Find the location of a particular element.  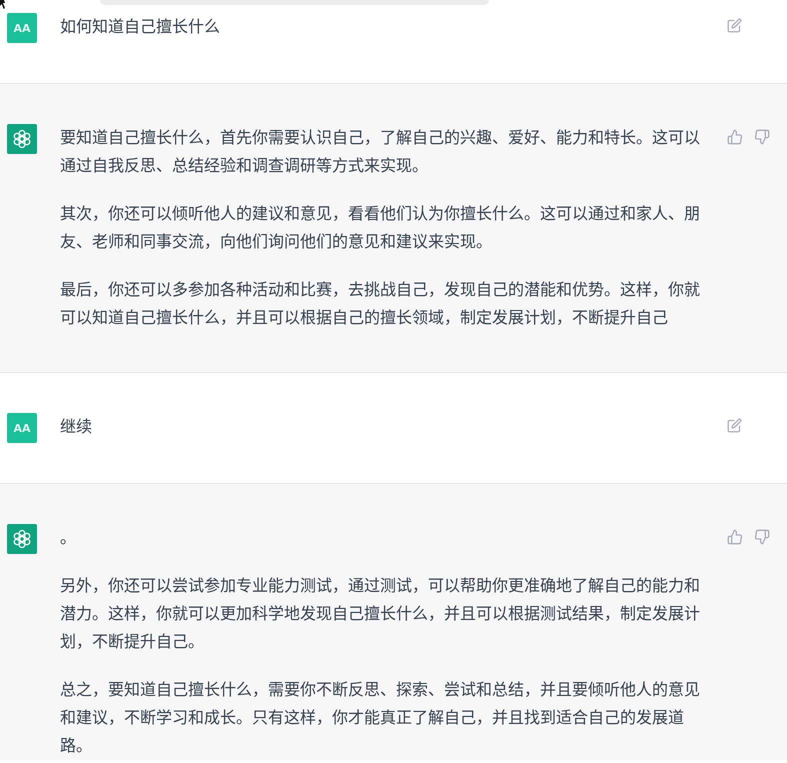

message-text: 最后，你还可以多参加各种活动和比赛，去挑战自己，发现自己的潜能和优势。这样，你就可以知道自己擅长什么，并且可以根据自己的擅长领域，制定发展计划，不断提升自己 is located at coordinates (380, 304).